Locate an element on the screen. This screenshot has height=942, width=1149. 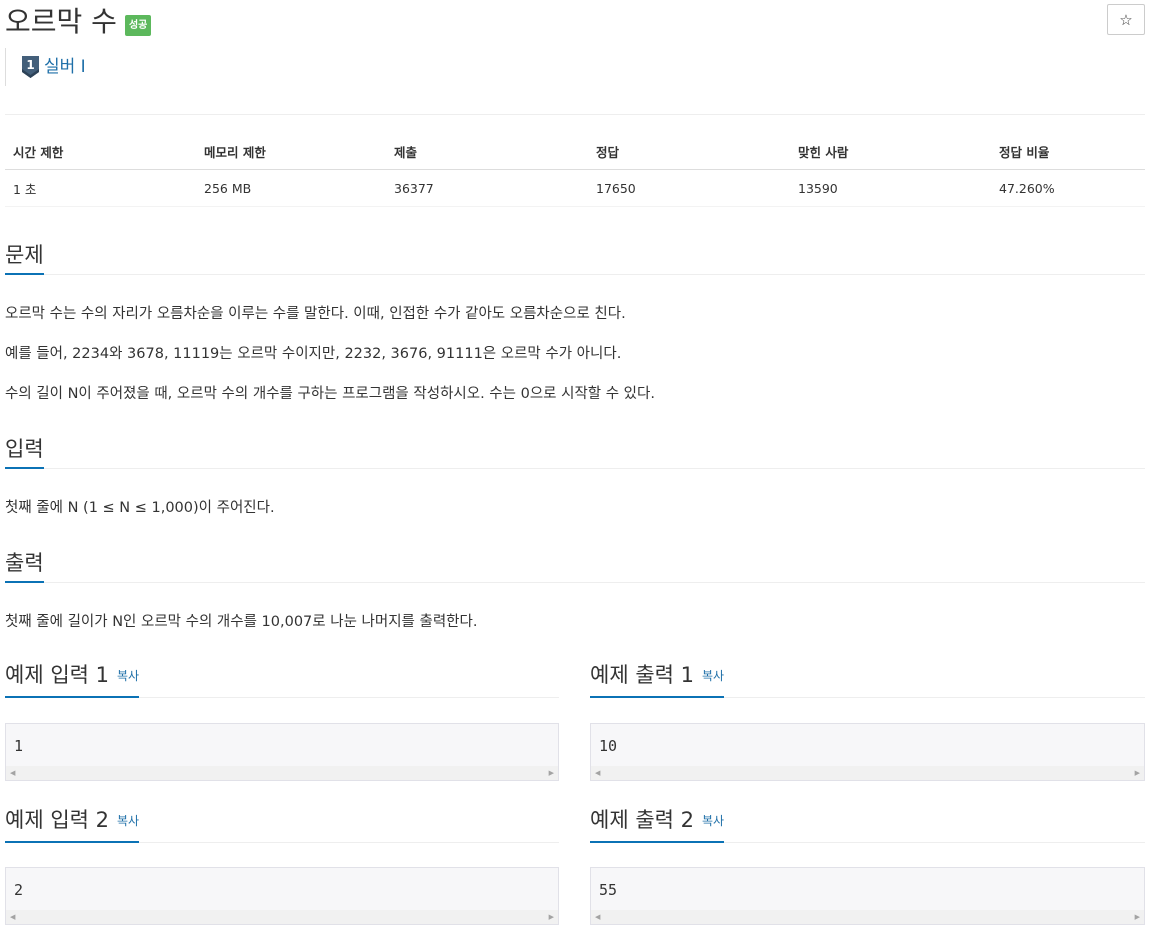
sample-output-1-header: 예제 출력 1 복사 is located at coordinates (867, 679).